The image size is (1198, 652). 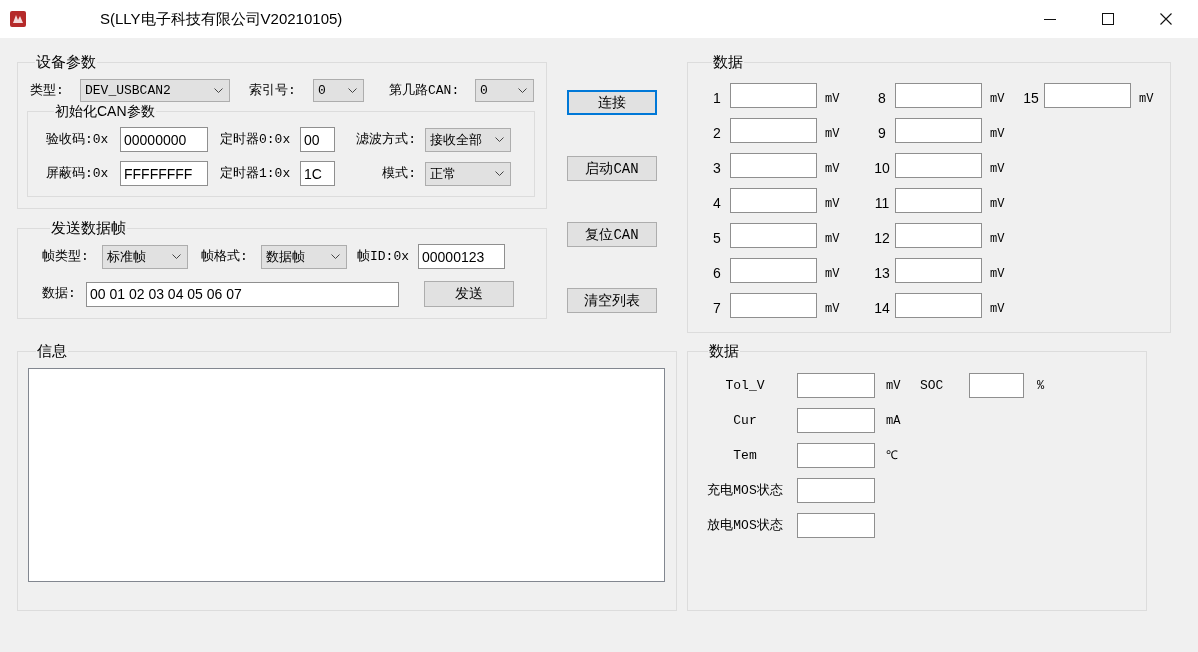 I want to click on app-icon, so click(x=18, y=19).